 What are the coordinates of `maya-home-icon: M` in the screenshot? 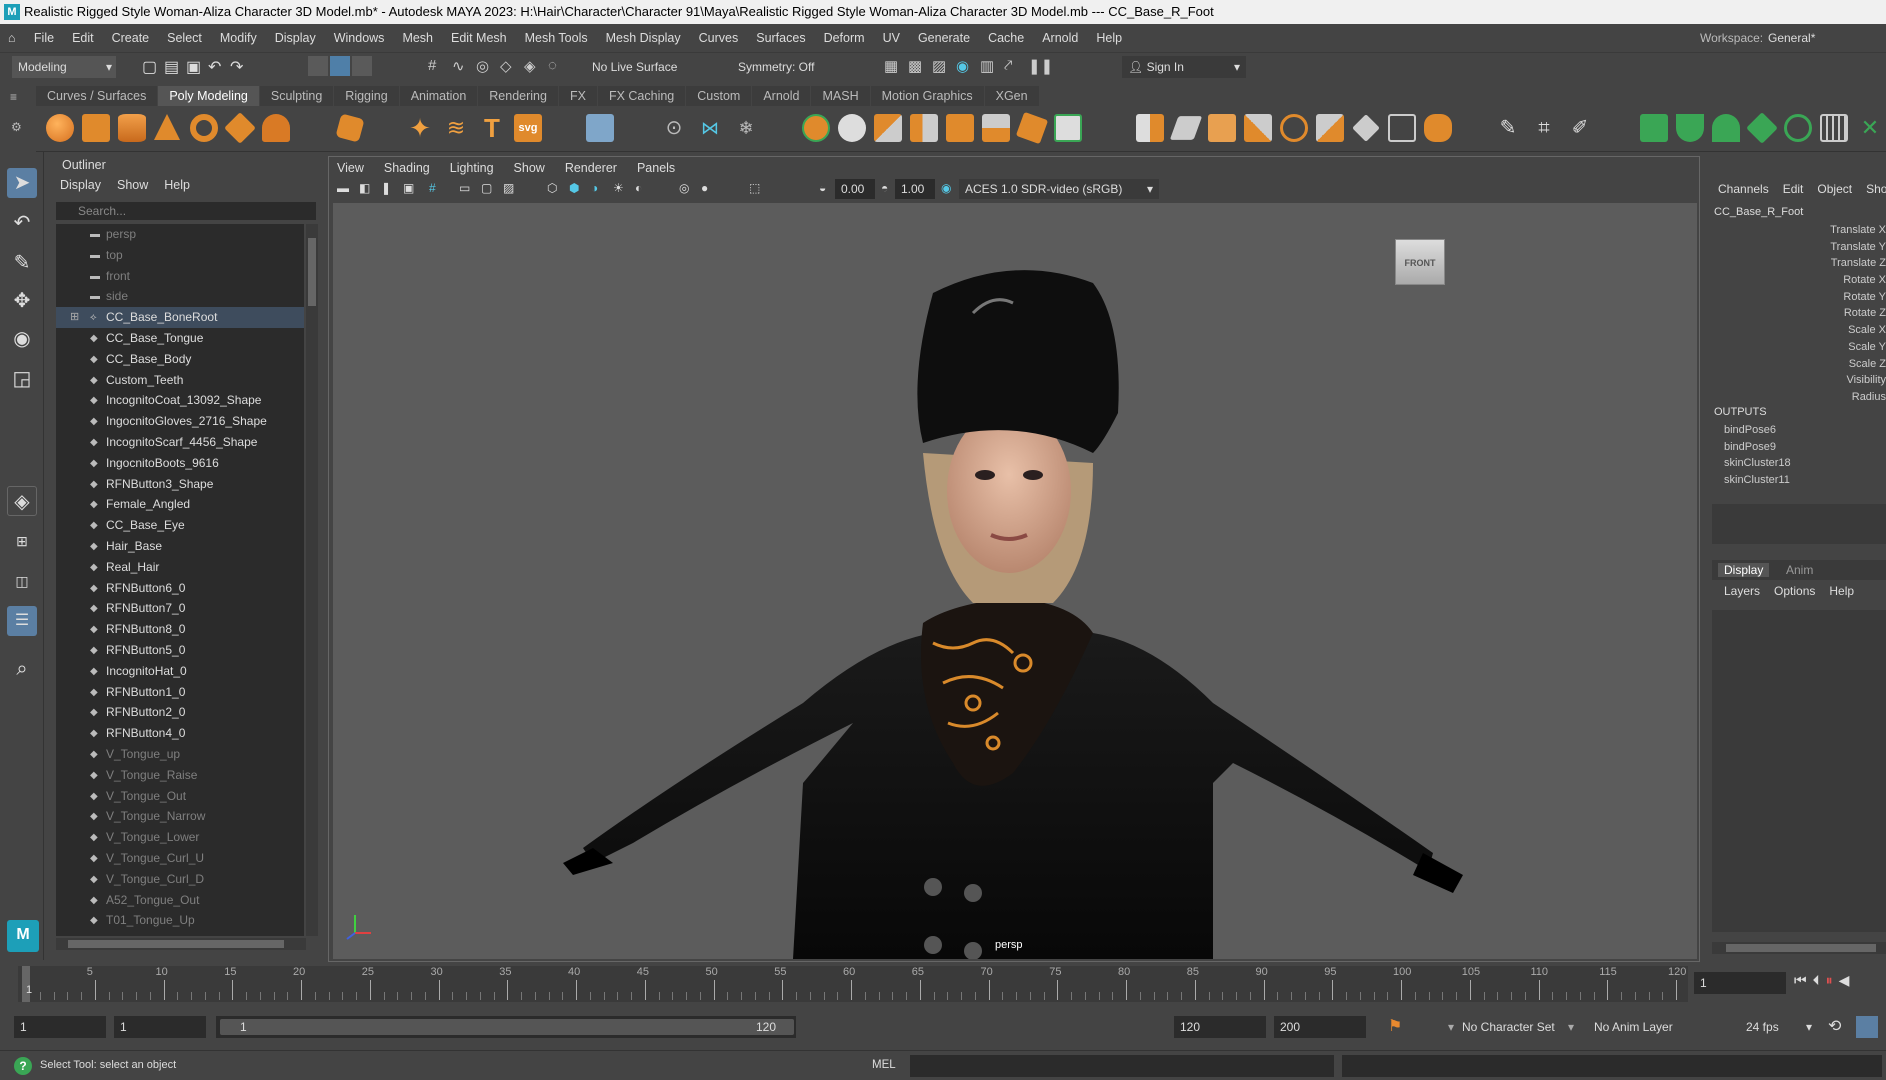 It's located at (23, 936).